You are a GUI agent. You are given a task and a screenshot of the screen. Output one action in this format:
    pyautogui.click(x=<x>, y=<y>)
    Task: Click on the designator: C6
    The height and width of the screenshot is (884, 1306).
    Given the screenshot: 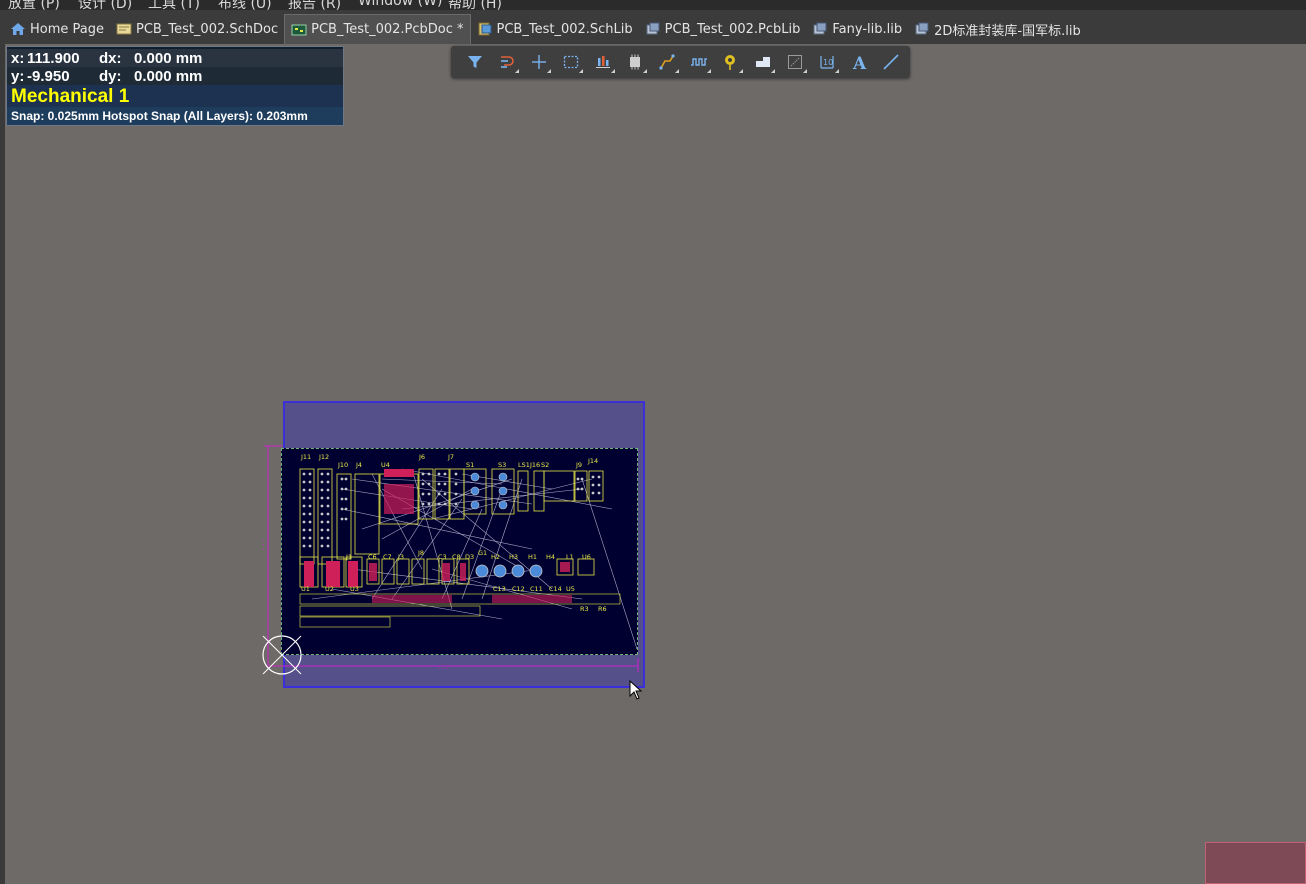 What is the action you would take?
    pyautogui.click(x=372, y=557)
    